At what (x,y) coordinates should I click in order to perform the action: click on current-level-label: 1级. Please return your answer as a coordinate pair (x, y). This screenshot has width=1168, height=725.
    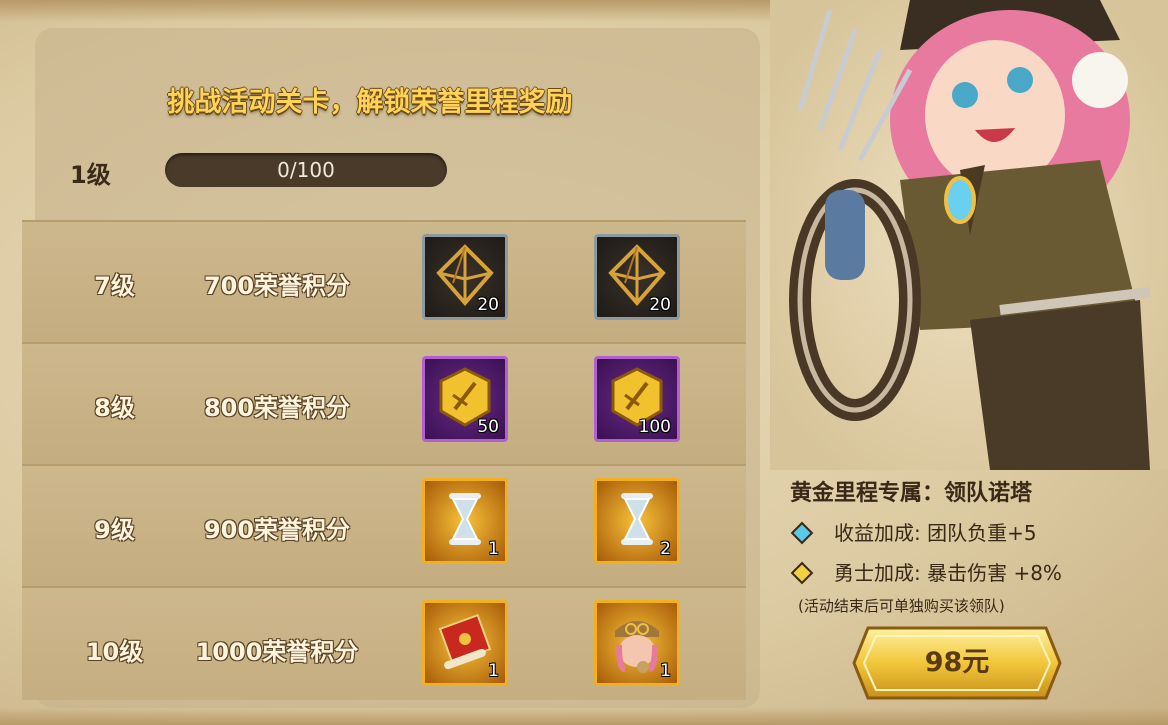
    Looking at the image, I should click on (90, 175).